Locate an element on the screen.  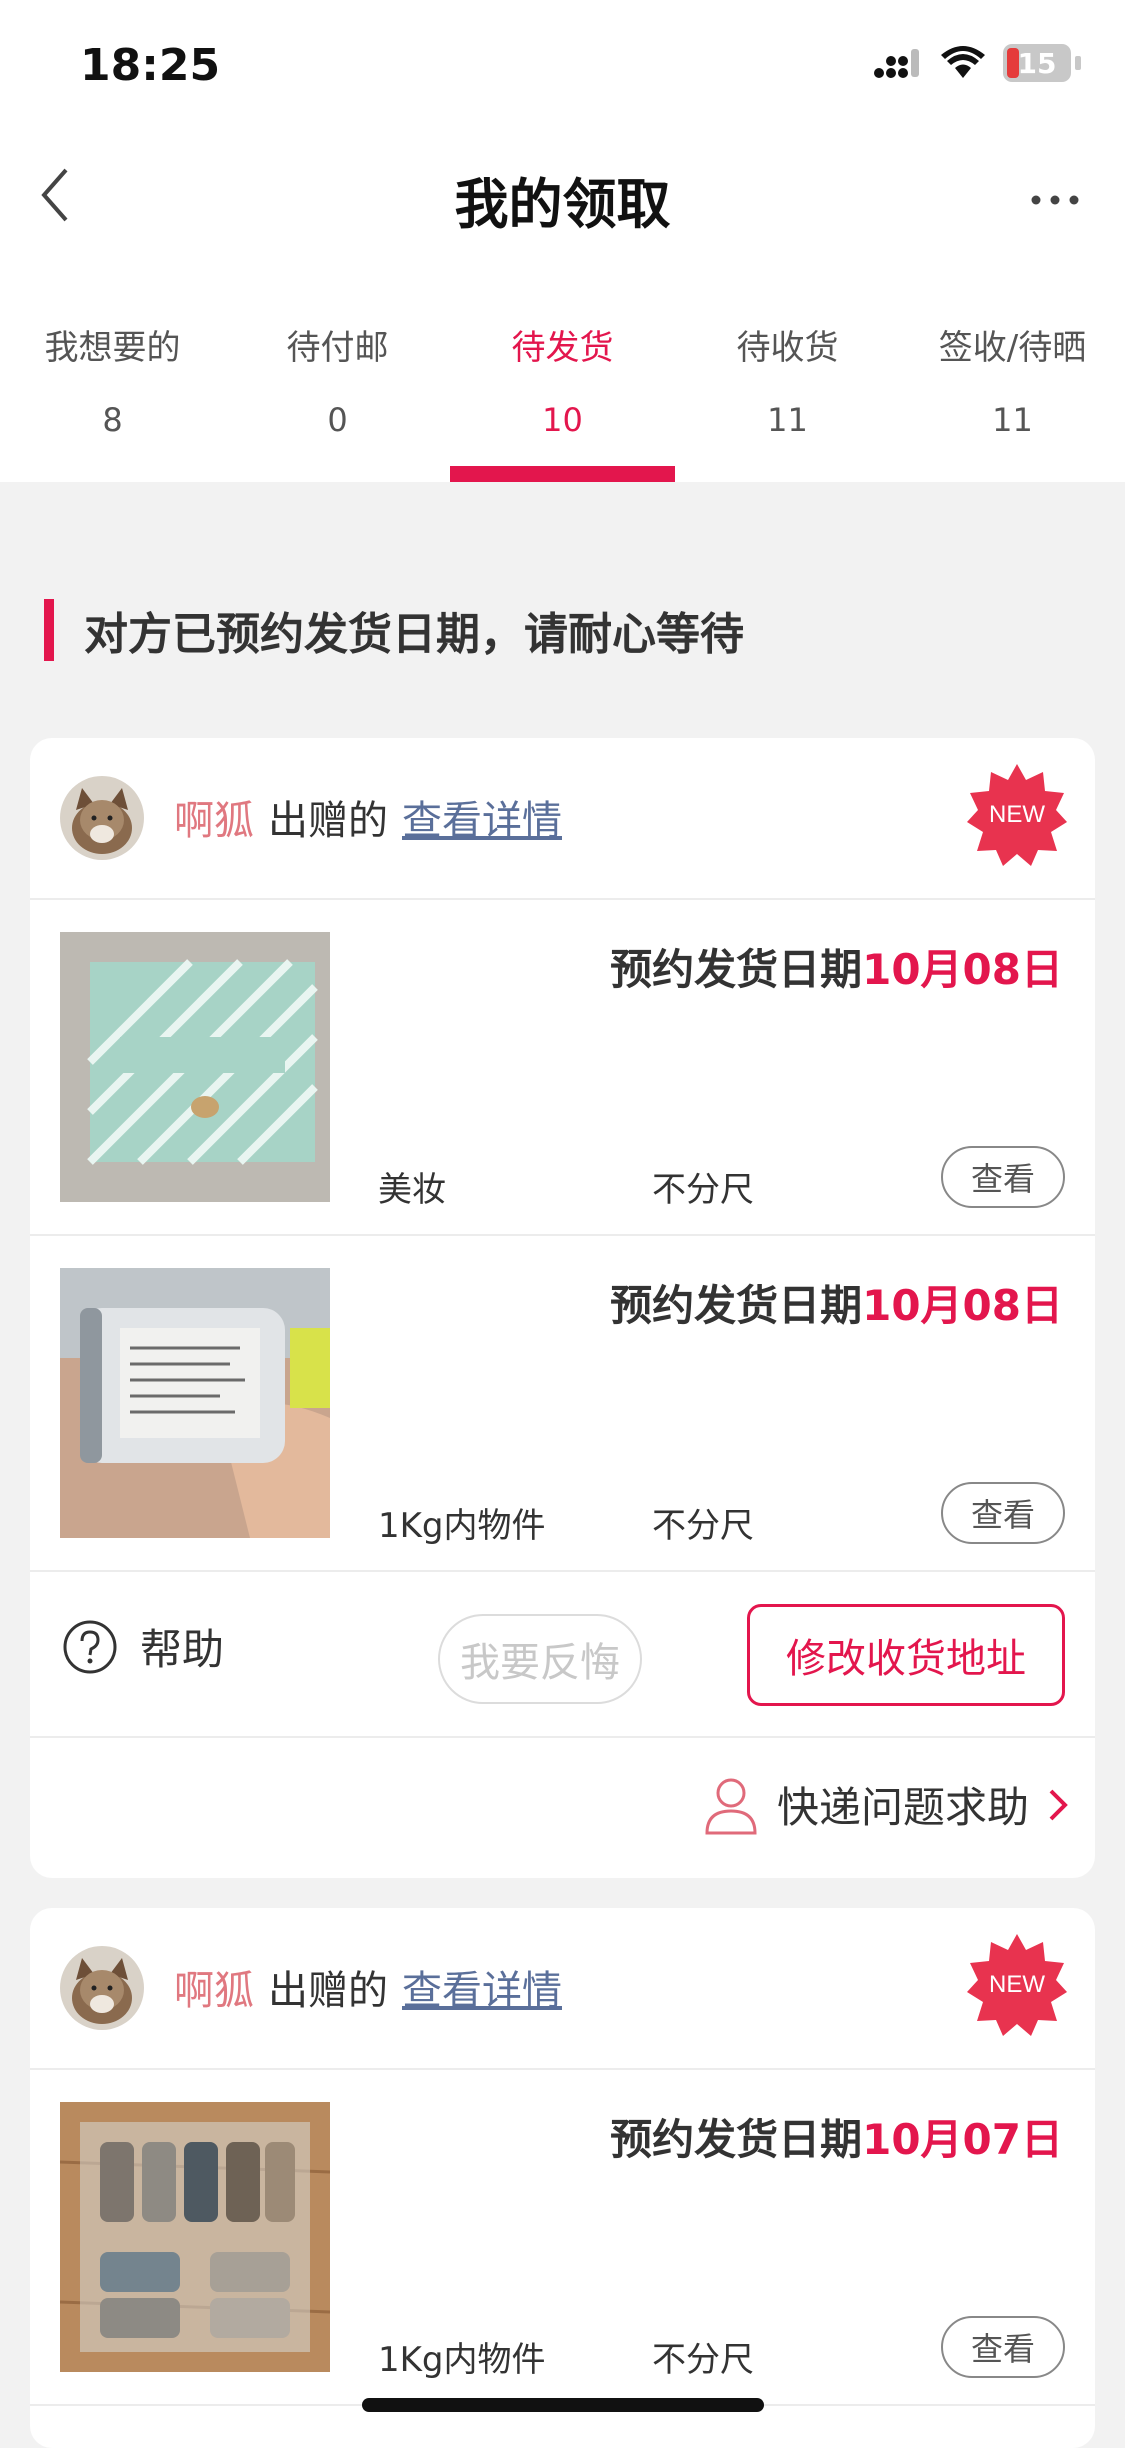
status-icons: 15 is located at coordinates (977, 63).